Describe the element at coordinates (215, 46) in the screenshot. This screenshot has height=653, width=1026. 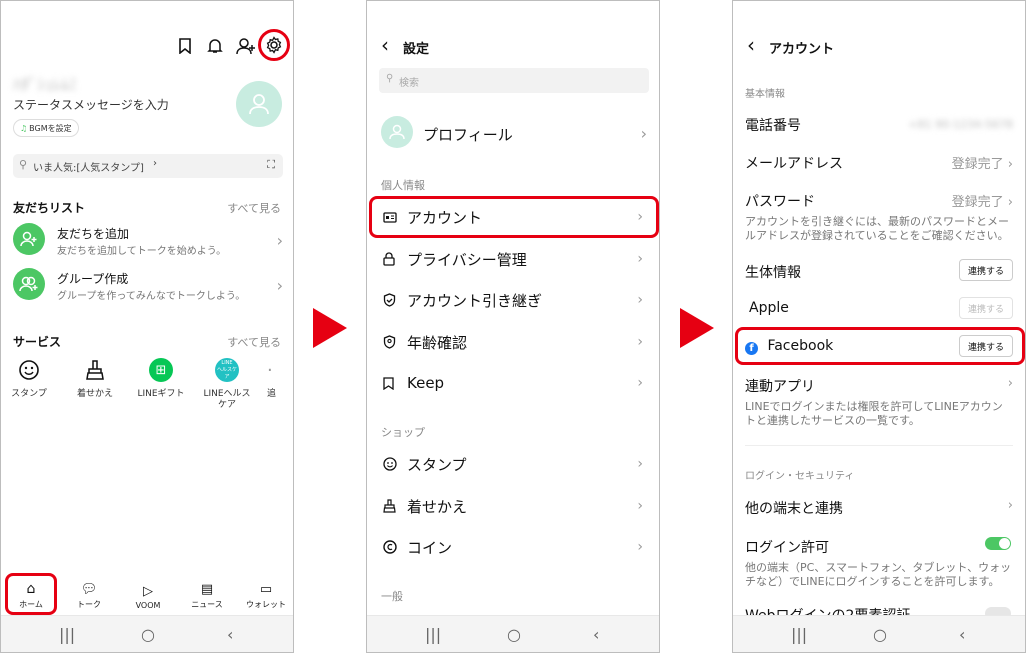
I see `bell-icon` at that location.